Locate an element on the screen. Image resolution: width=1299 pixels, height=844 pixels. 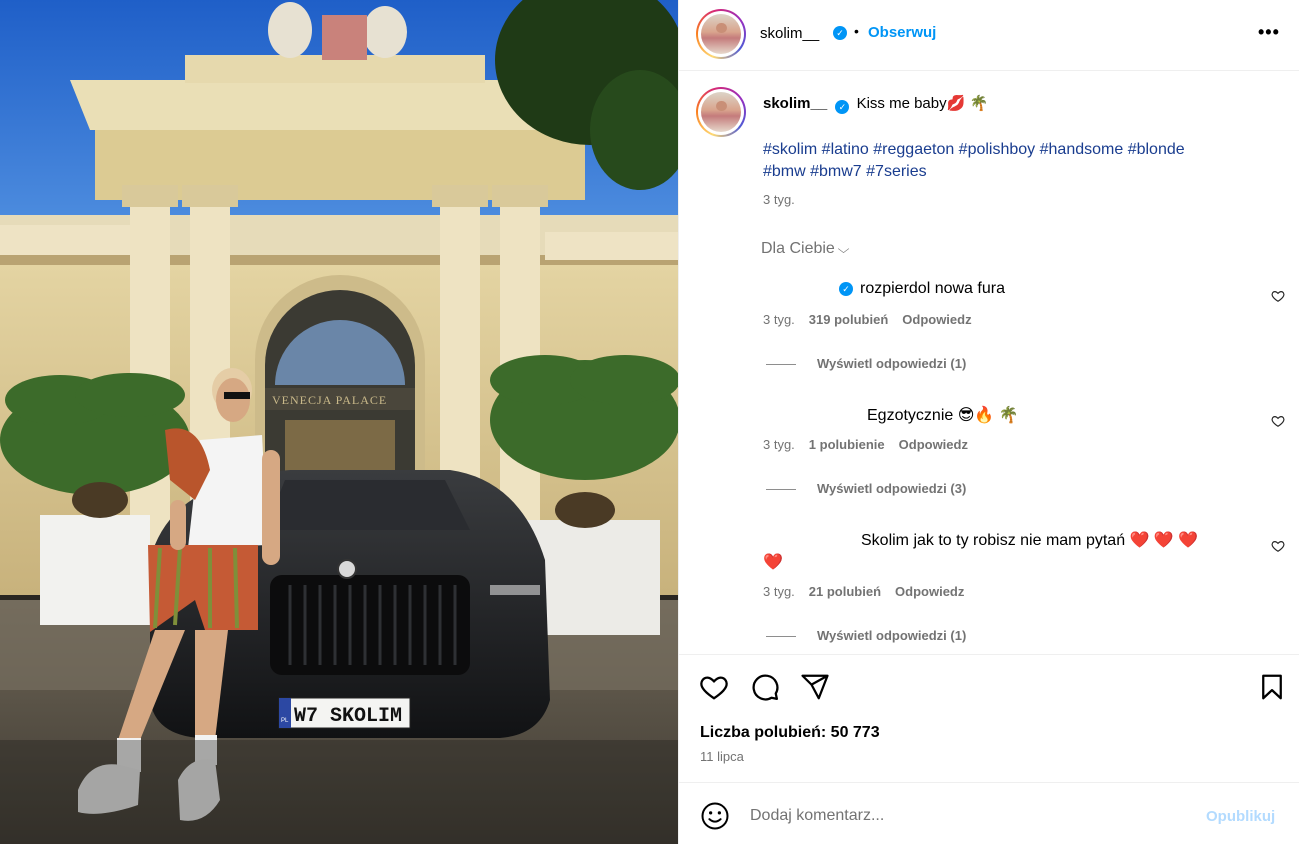
caption-avatar is located at coordinates (721, 112).